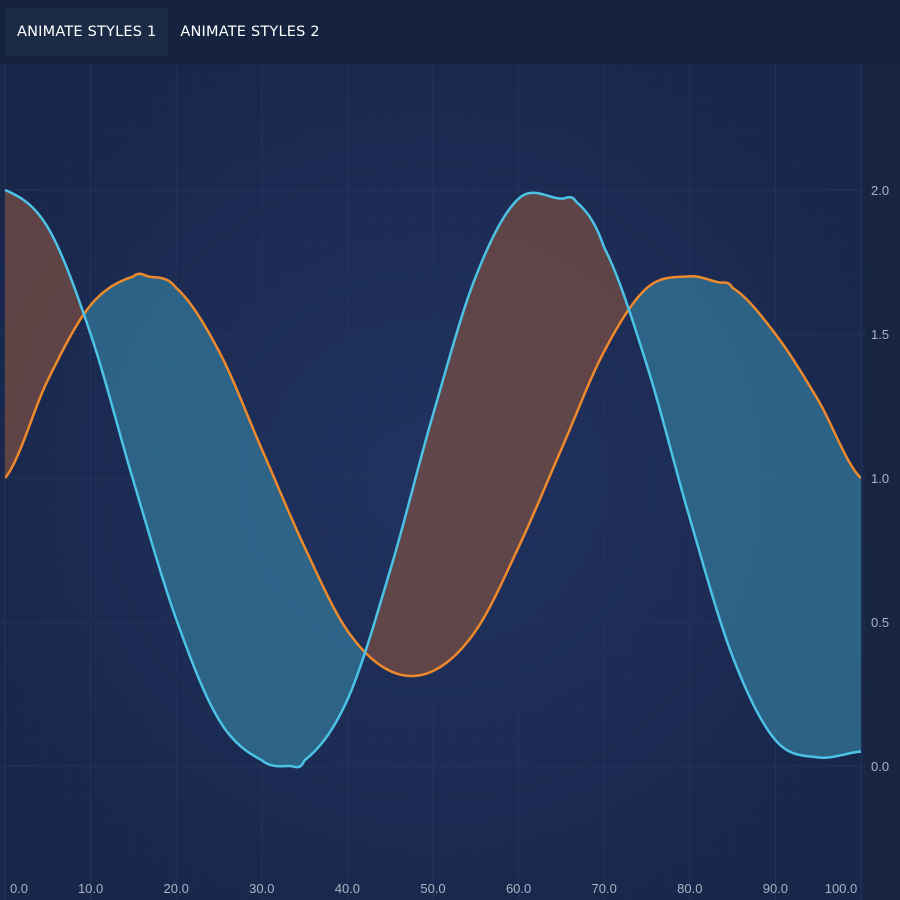 This screenshot has width=900, height=900. I want to click on x-tick-label: 40.0, so click(347, 888).